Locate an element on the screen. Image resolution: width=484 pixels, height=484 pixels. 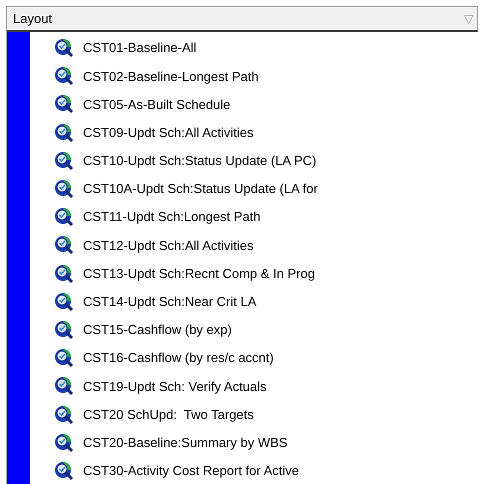
layout-name: CST11-Updt Sch:Longest Path is located at coordinates (172, 217).